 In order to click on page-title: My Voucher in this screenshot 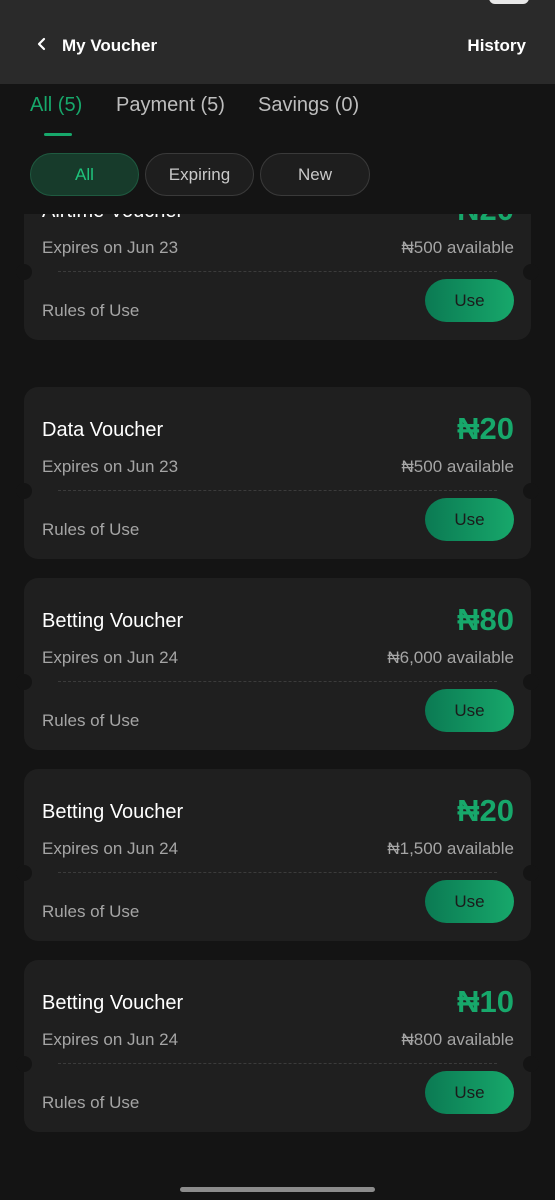, I will do `click(110, 45)`.